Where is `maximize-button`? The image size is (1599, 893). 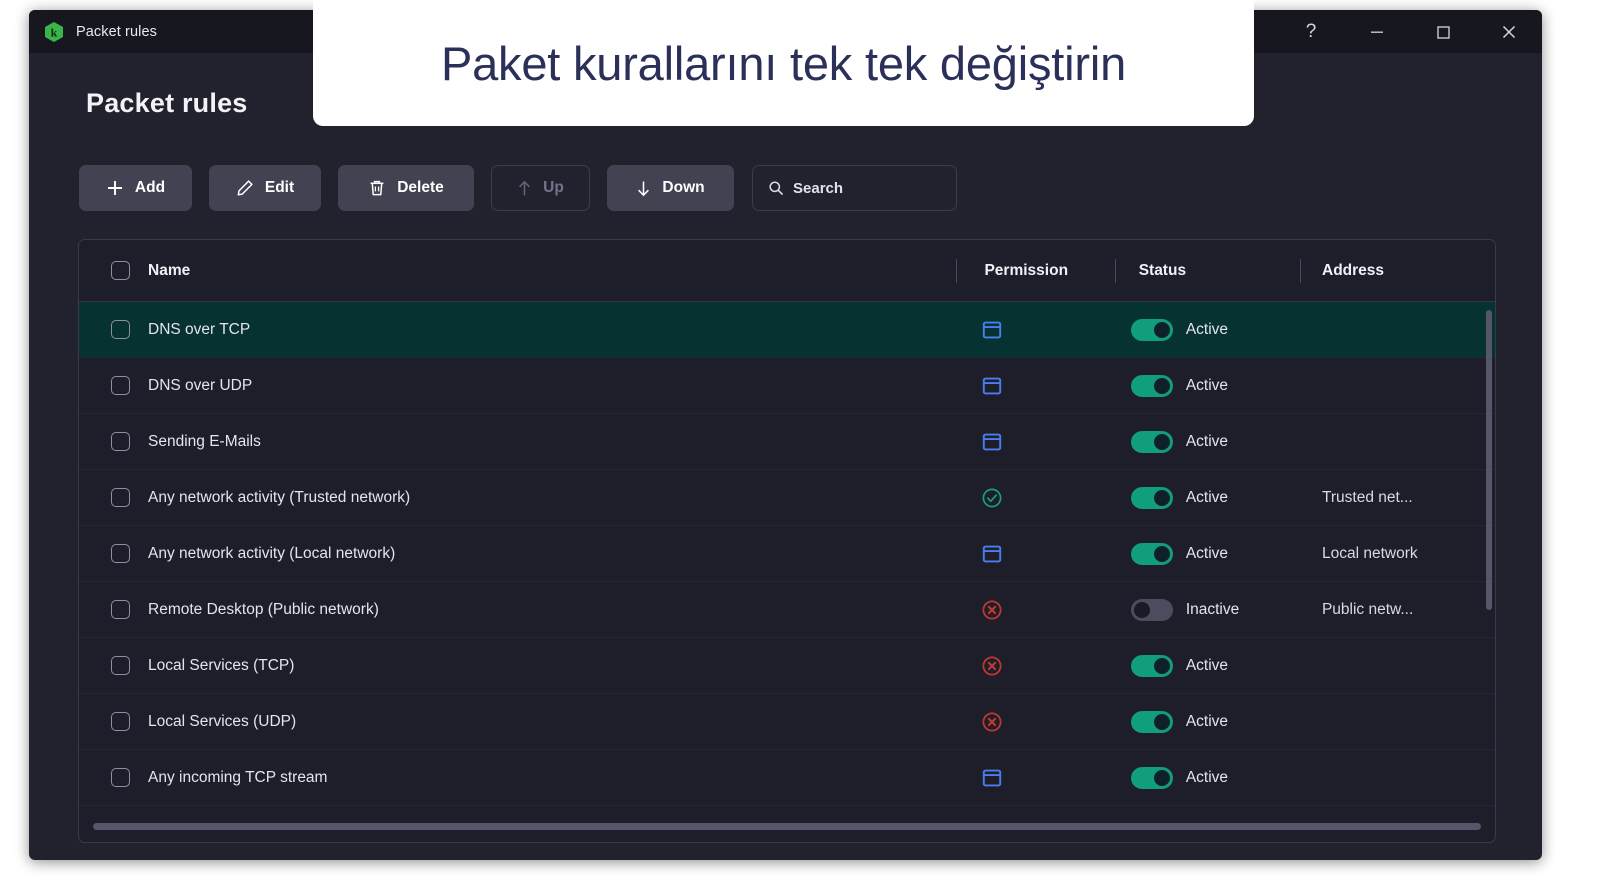
maximize-button is located at coordinates (1443, 31).